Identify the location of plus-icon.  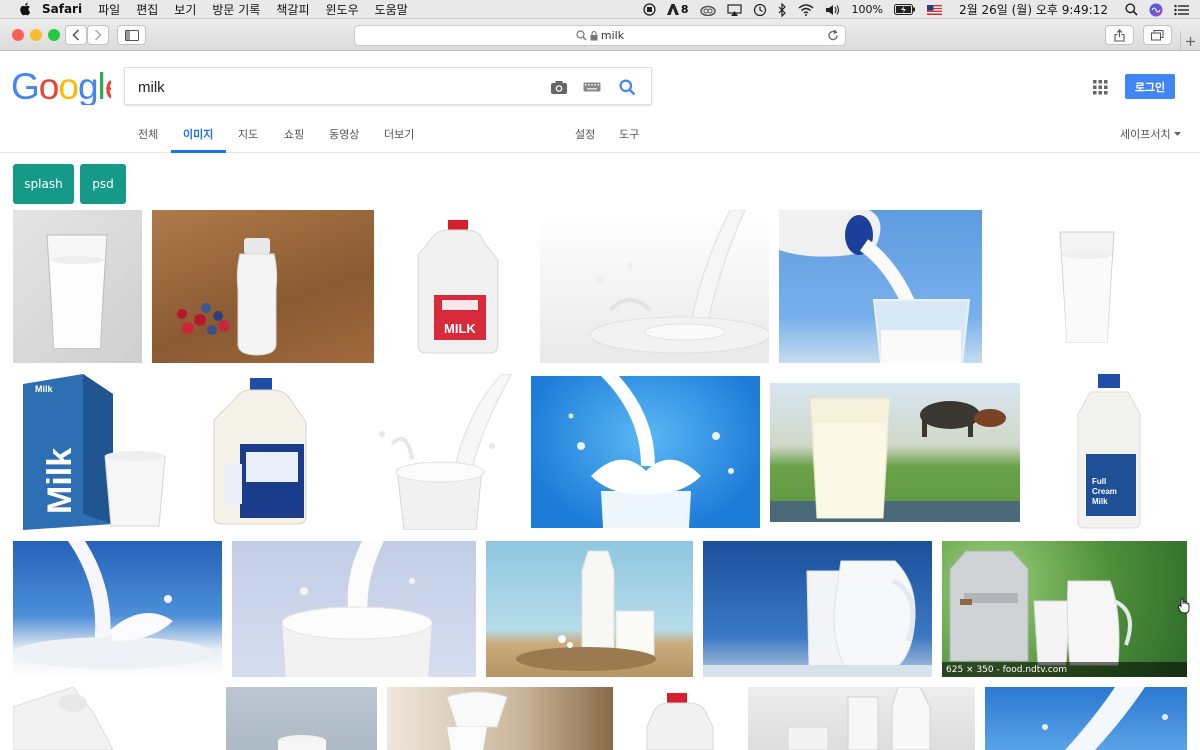
(1190, 41).